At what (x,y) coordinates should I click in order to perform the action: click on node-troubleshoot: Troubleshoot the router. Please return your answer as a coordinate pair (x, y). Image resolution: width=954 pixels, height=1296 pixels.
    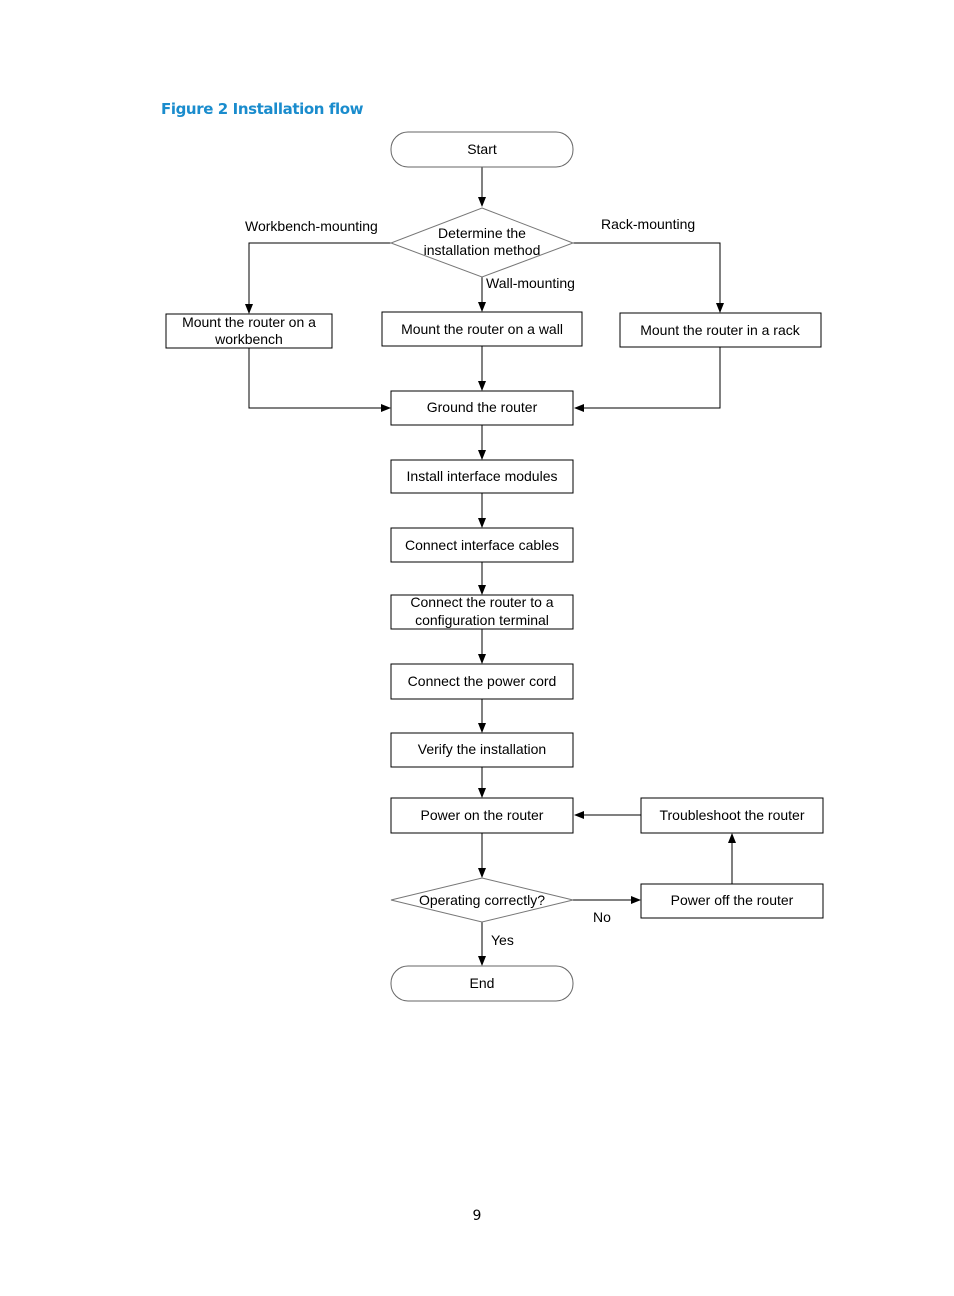
    Looking at the image, I should click on (732, 815).